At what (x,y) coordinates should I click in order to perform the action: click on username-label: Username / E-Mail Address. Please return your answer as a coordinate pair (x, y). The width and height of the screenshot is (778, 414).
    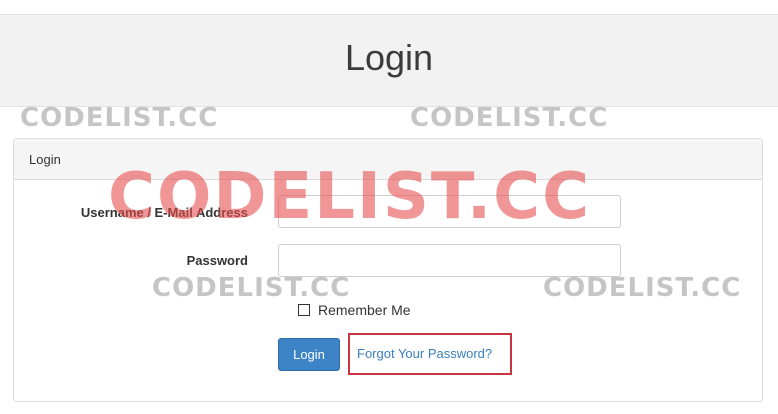
    Looking at the image, I should click on (164, 212).